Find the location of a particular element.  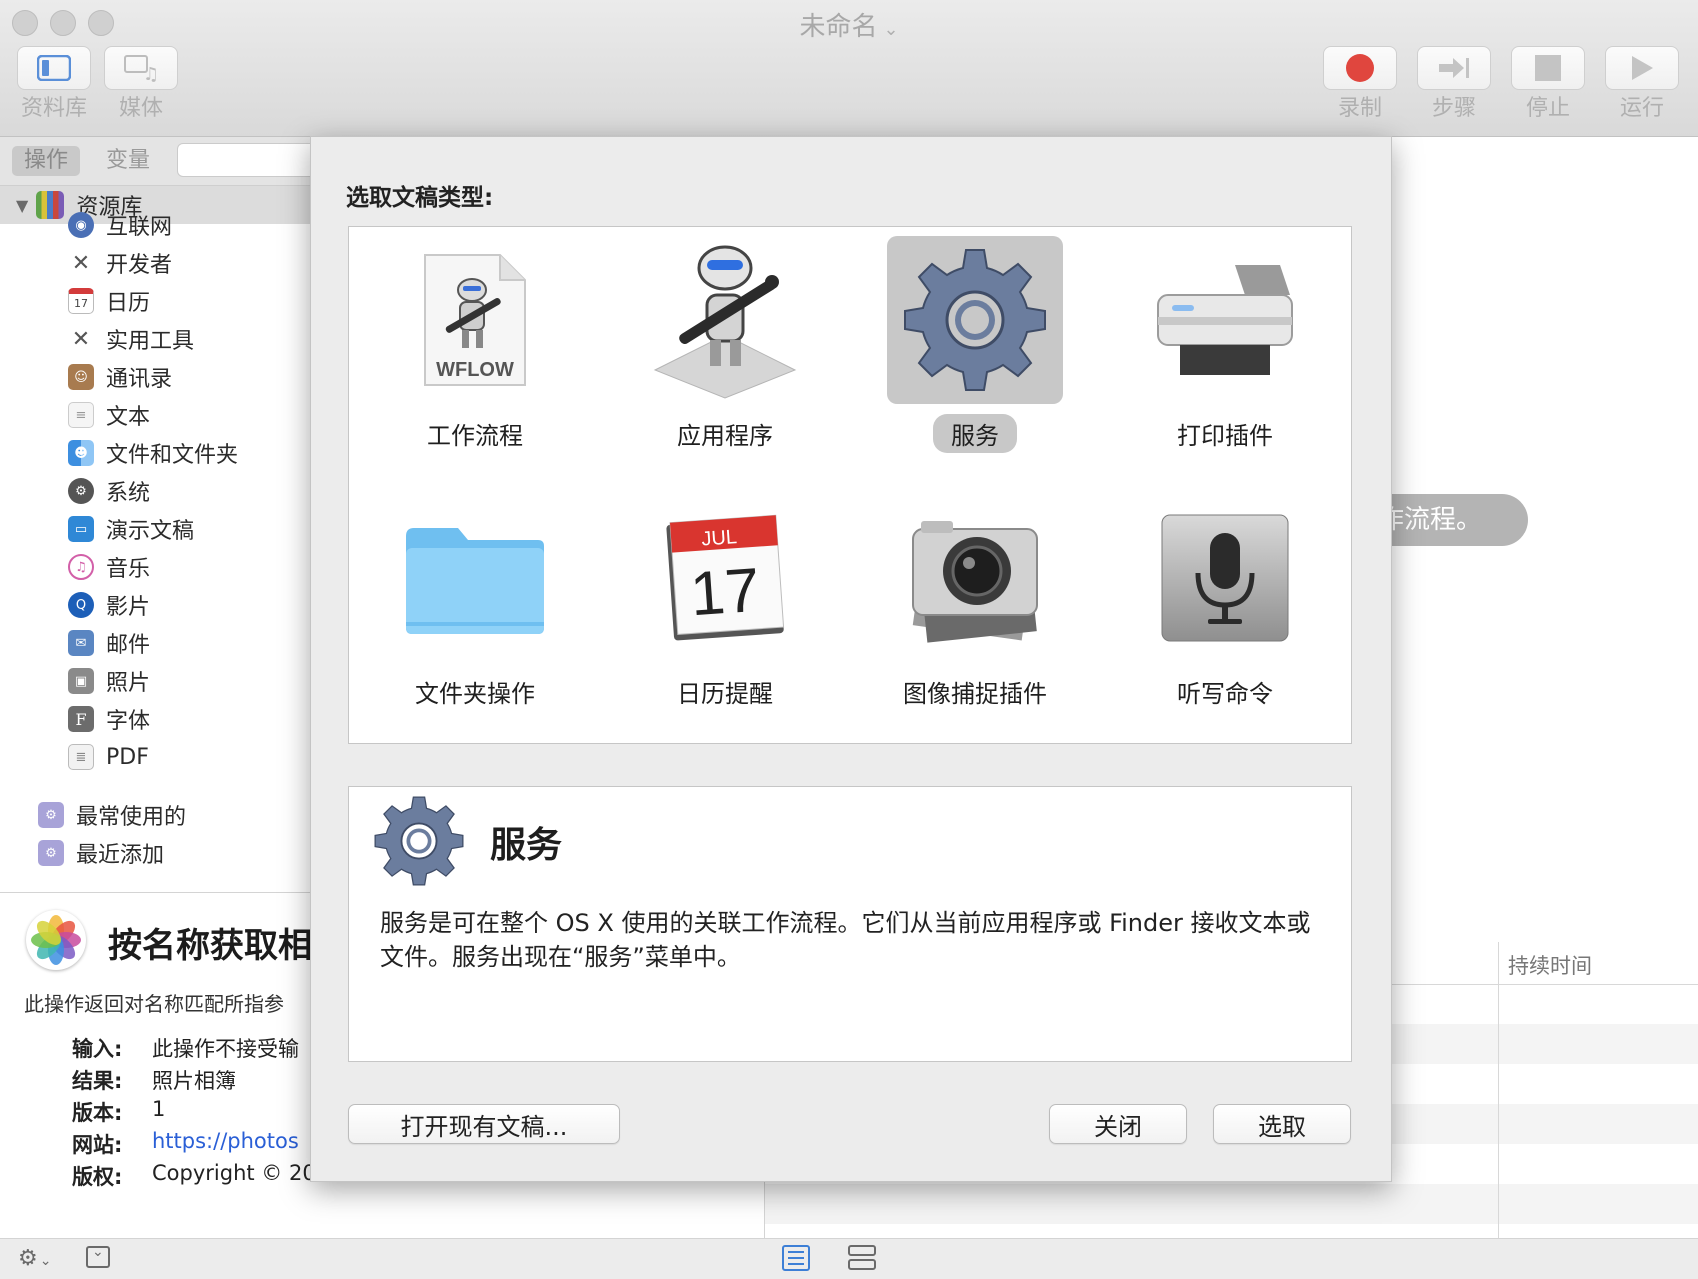

sidebar-item-label: 实用工具 is located at coordinates (150, 341).